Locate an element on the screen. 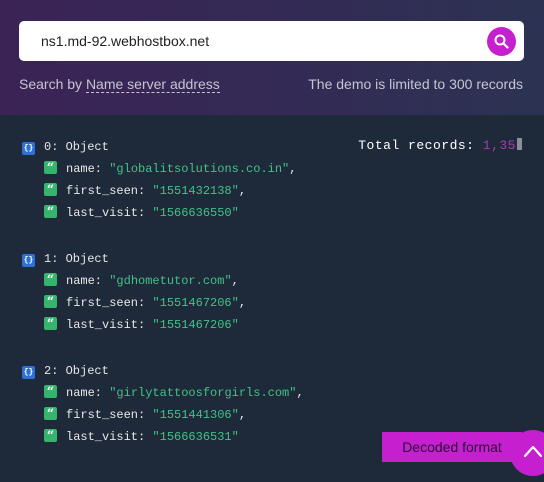 Image resolution: width=544 pixels, height=482 pixels. record-field: “ last_visit: "1551467206" is located at coordinates (141, 325).